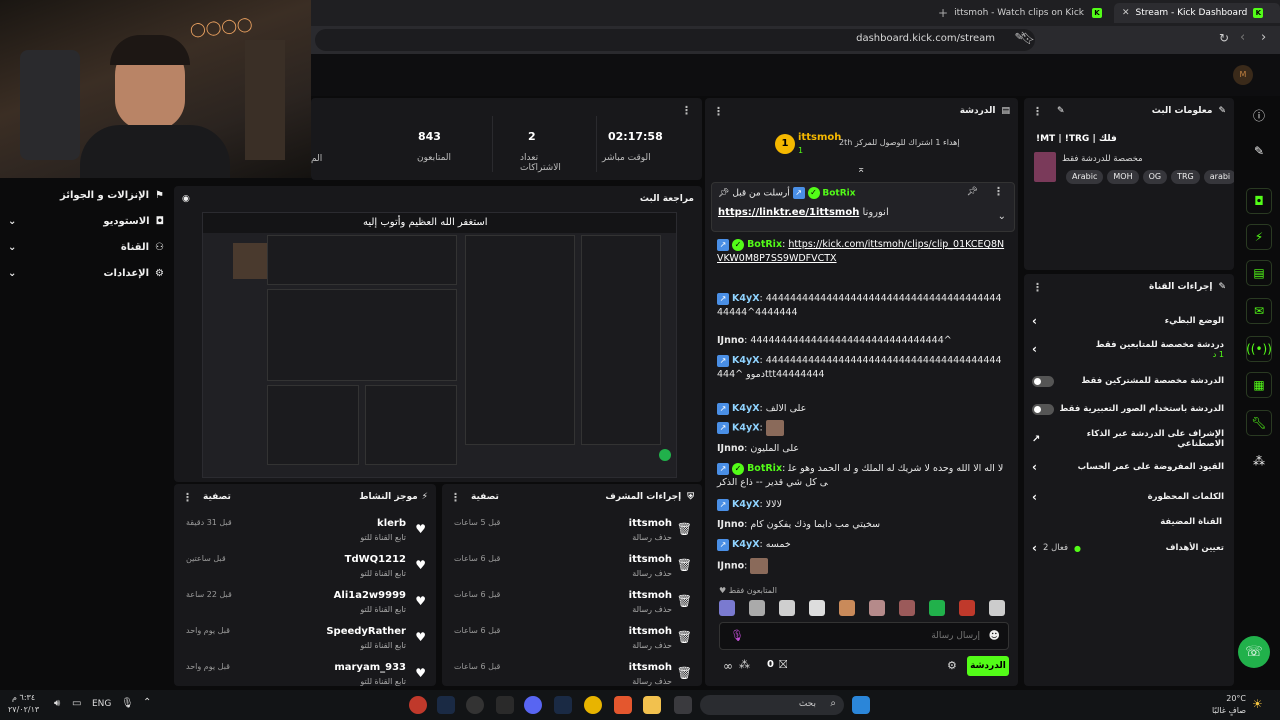 This screenshot has height=720, width=1280. What do you see at coordinates (1259, 201) in the screenshot?
I see `camera-icon: ◘` at bounding box center [1259, 201].